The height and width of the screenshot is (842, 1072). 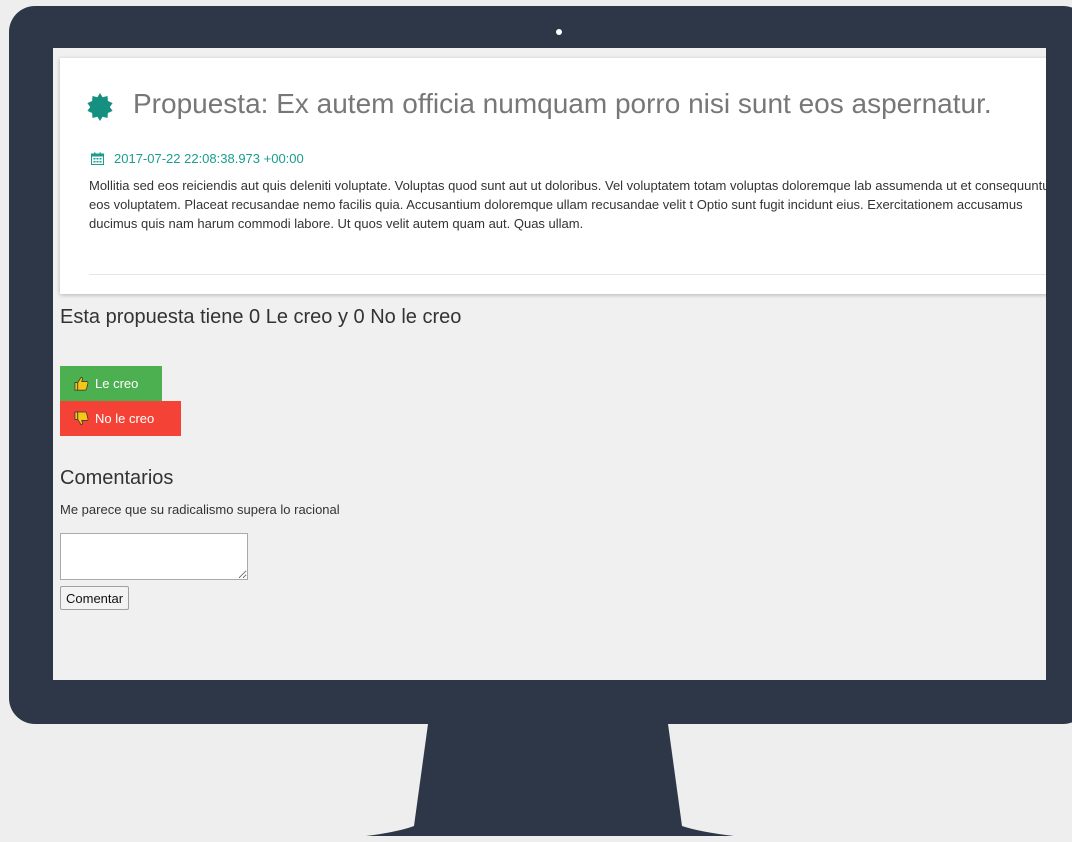 What do you see at coordinates (154, 556) in the screenshot?
I see `comment-input` at bounding box center [154, 556].